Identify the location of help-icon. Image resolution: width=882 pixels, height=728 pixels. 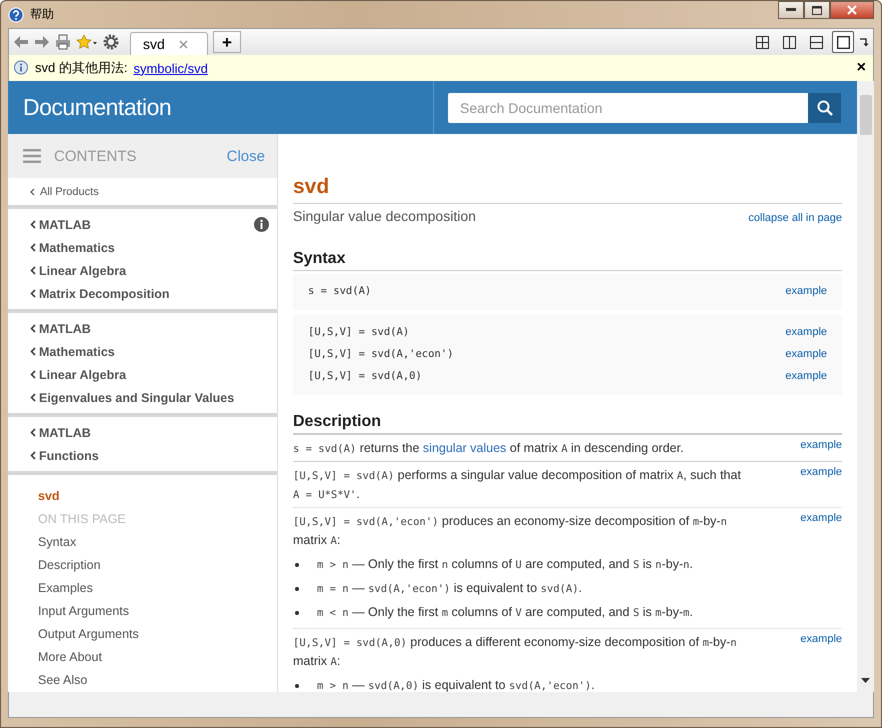
(16, 14).